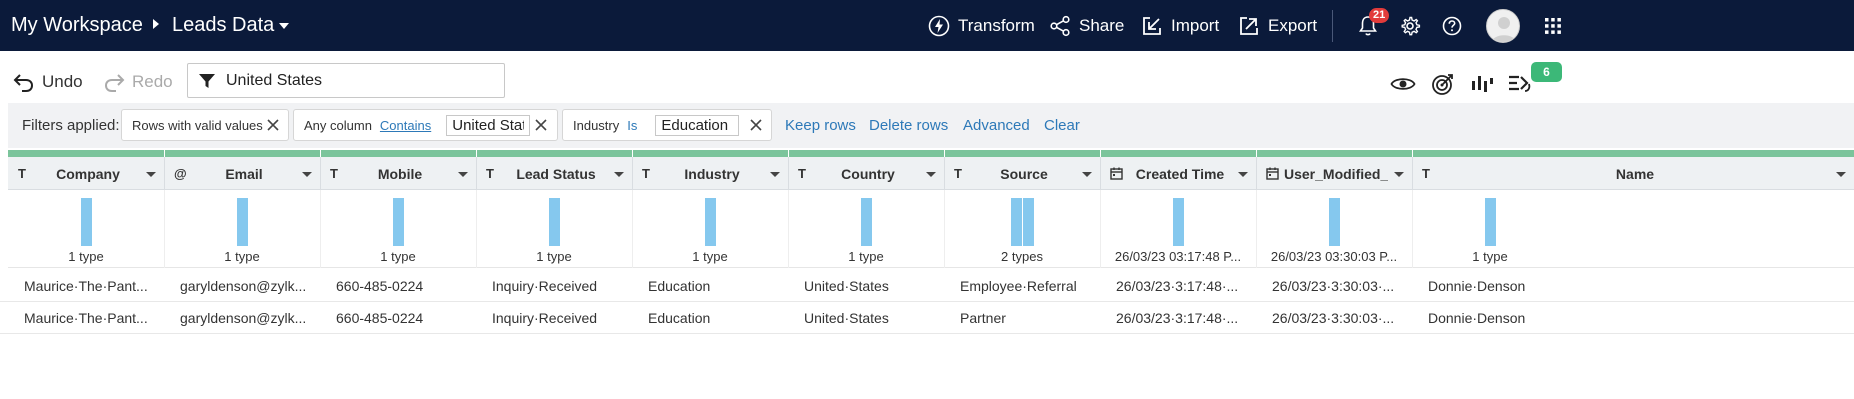 The width and height of the screenshot is (1854, 399). I want to click on import-button: Import, so click(1180, 25).